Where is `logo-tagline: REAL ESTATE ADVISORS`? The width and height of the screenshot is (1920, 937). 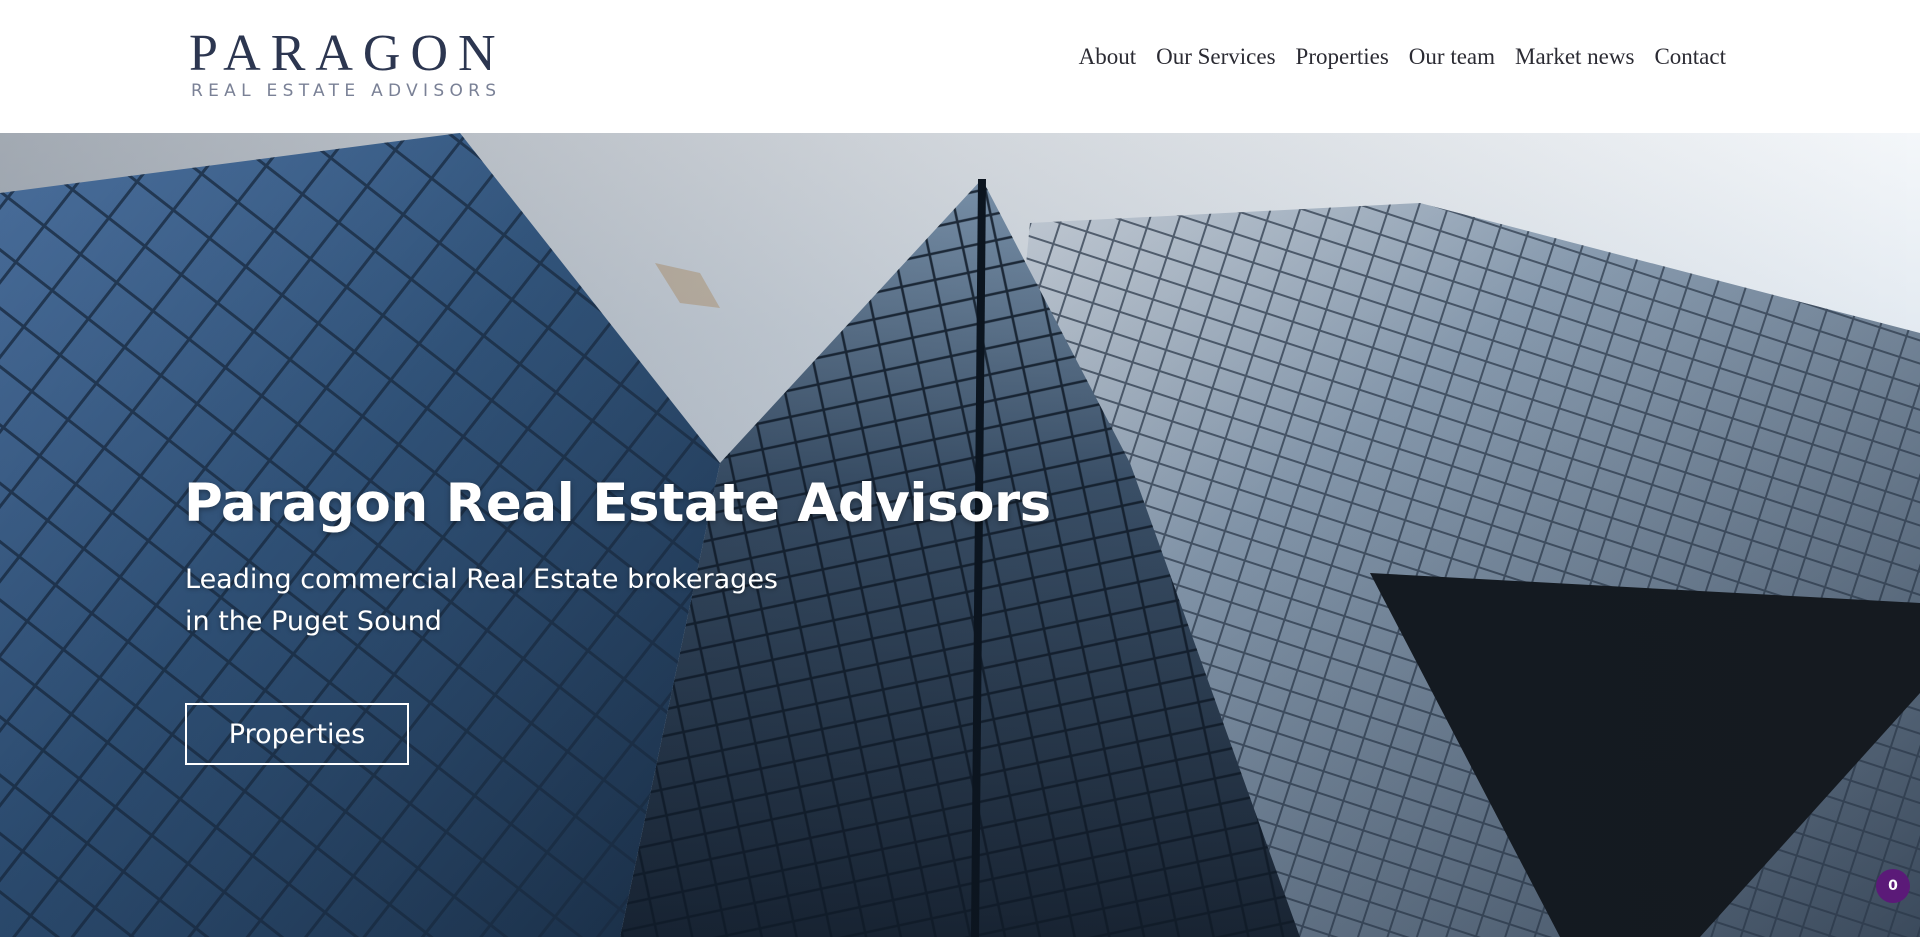
logo-tagline: REAL ESTATE ADVISORS is located at coordinates (346, 91).